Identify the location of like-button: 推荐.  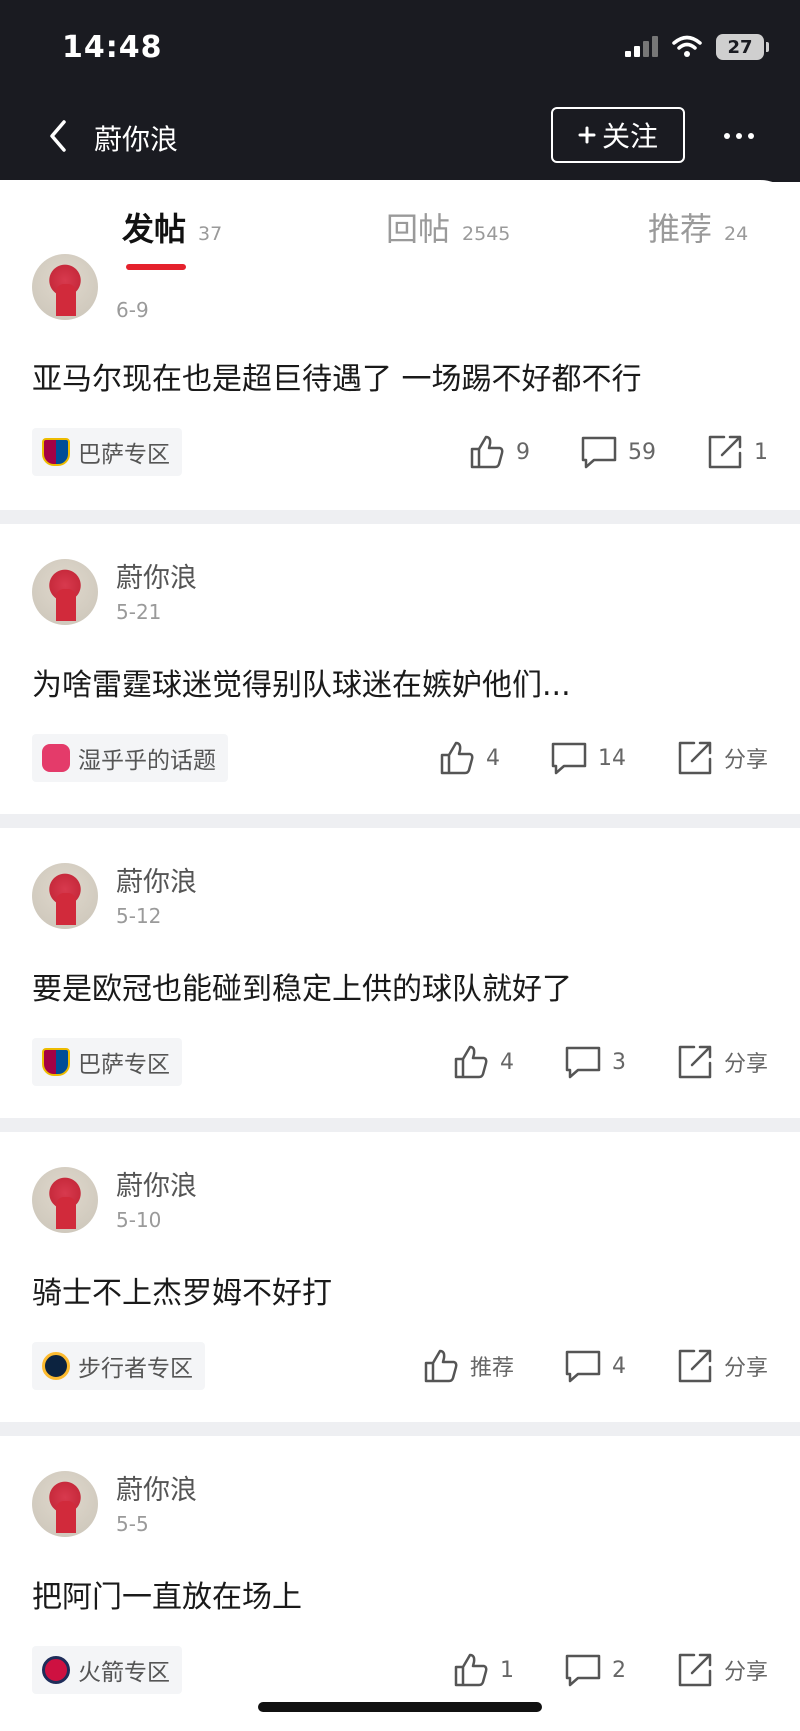
(468, 1366).